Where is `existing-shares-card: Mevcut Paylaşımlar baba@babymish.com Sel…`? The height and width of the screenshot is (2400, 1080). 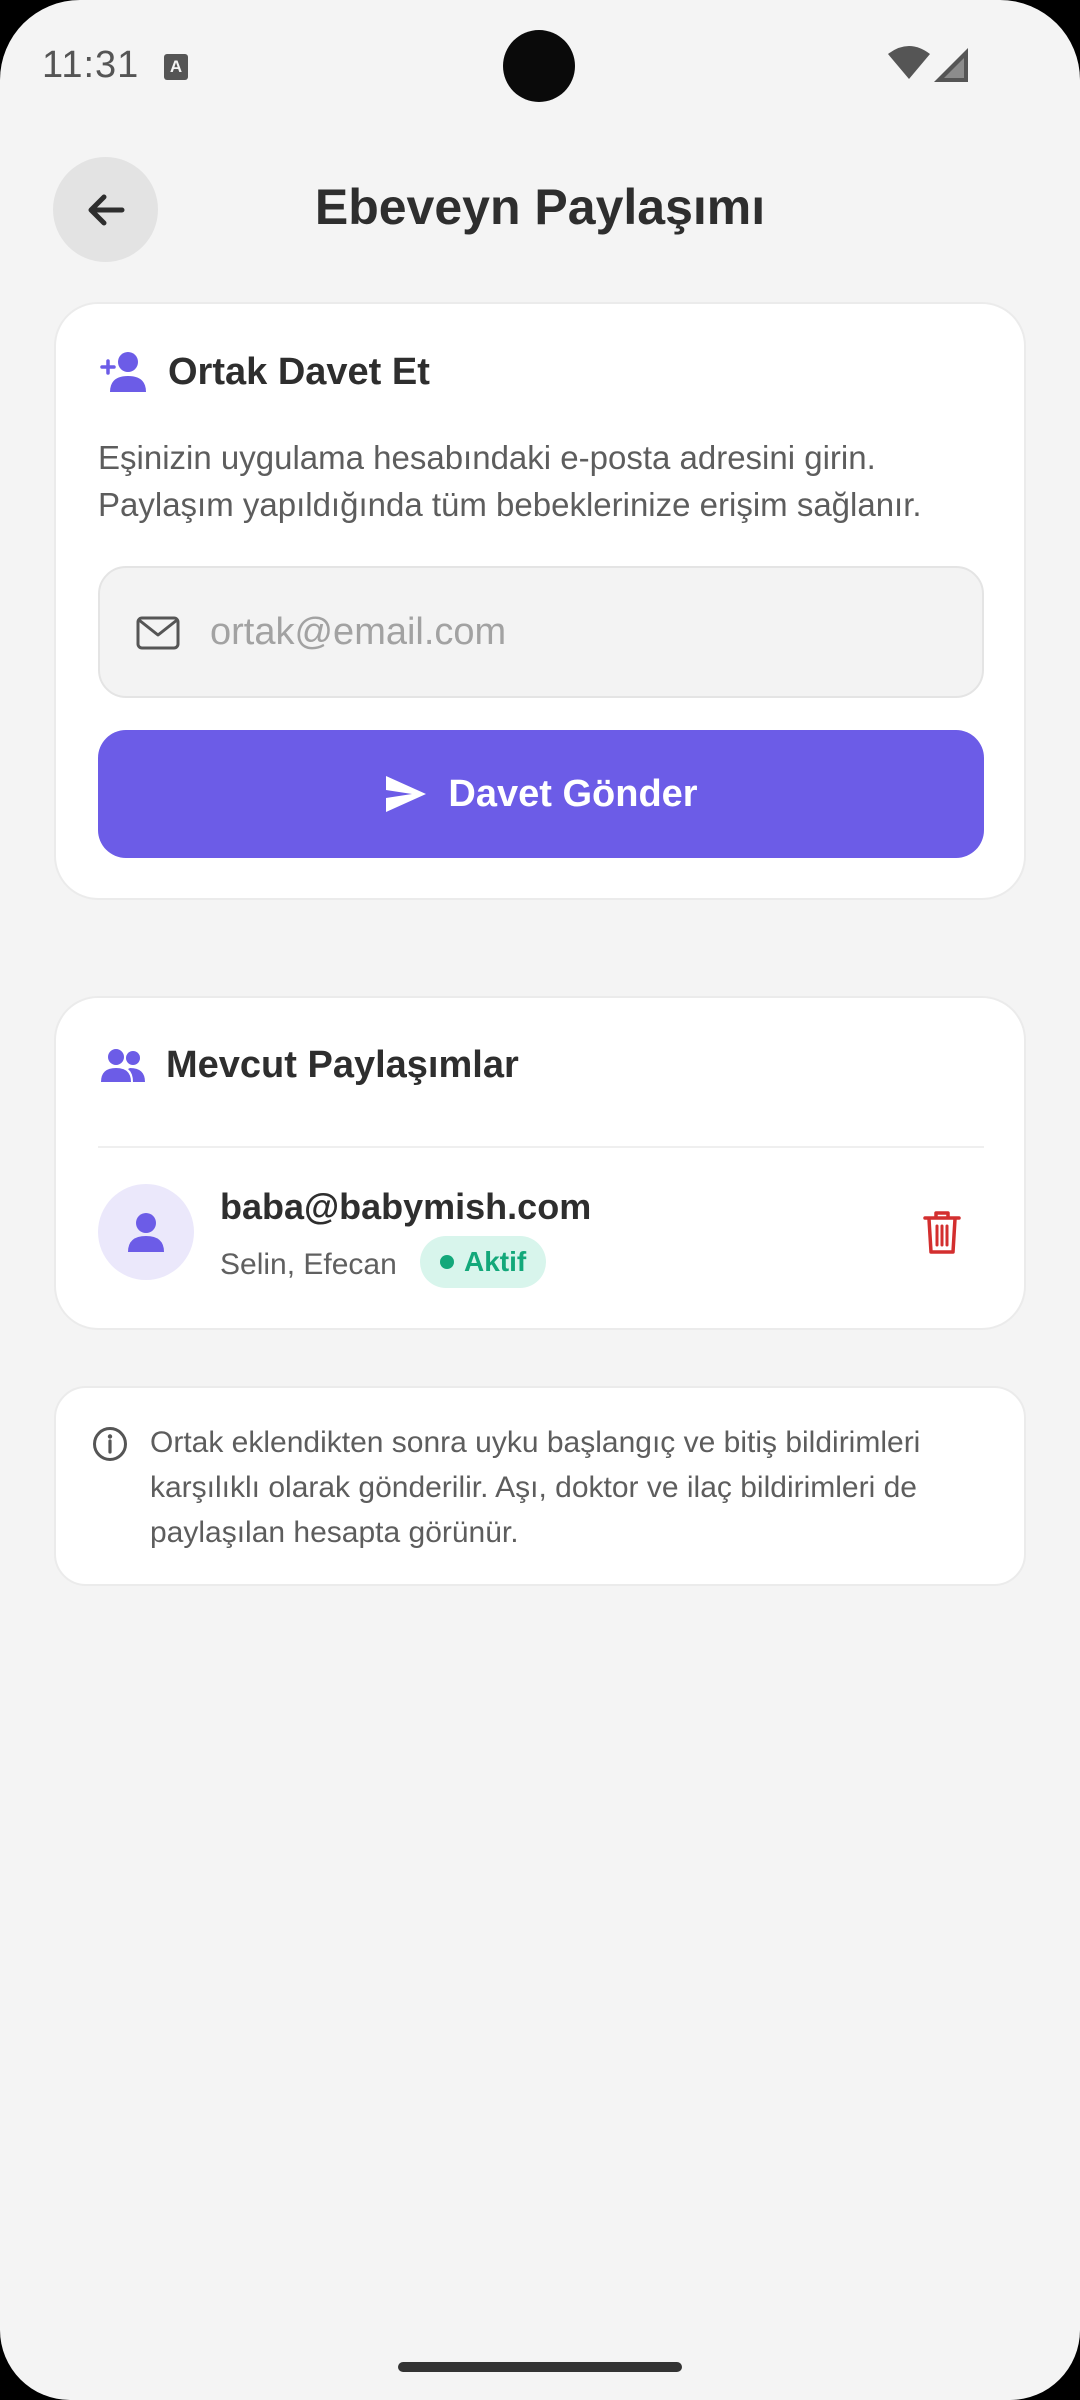
existing-shares-card: Mevcut Paylaşımlar baba@babymish.com Sel… is located at coordinates (540, 1163).